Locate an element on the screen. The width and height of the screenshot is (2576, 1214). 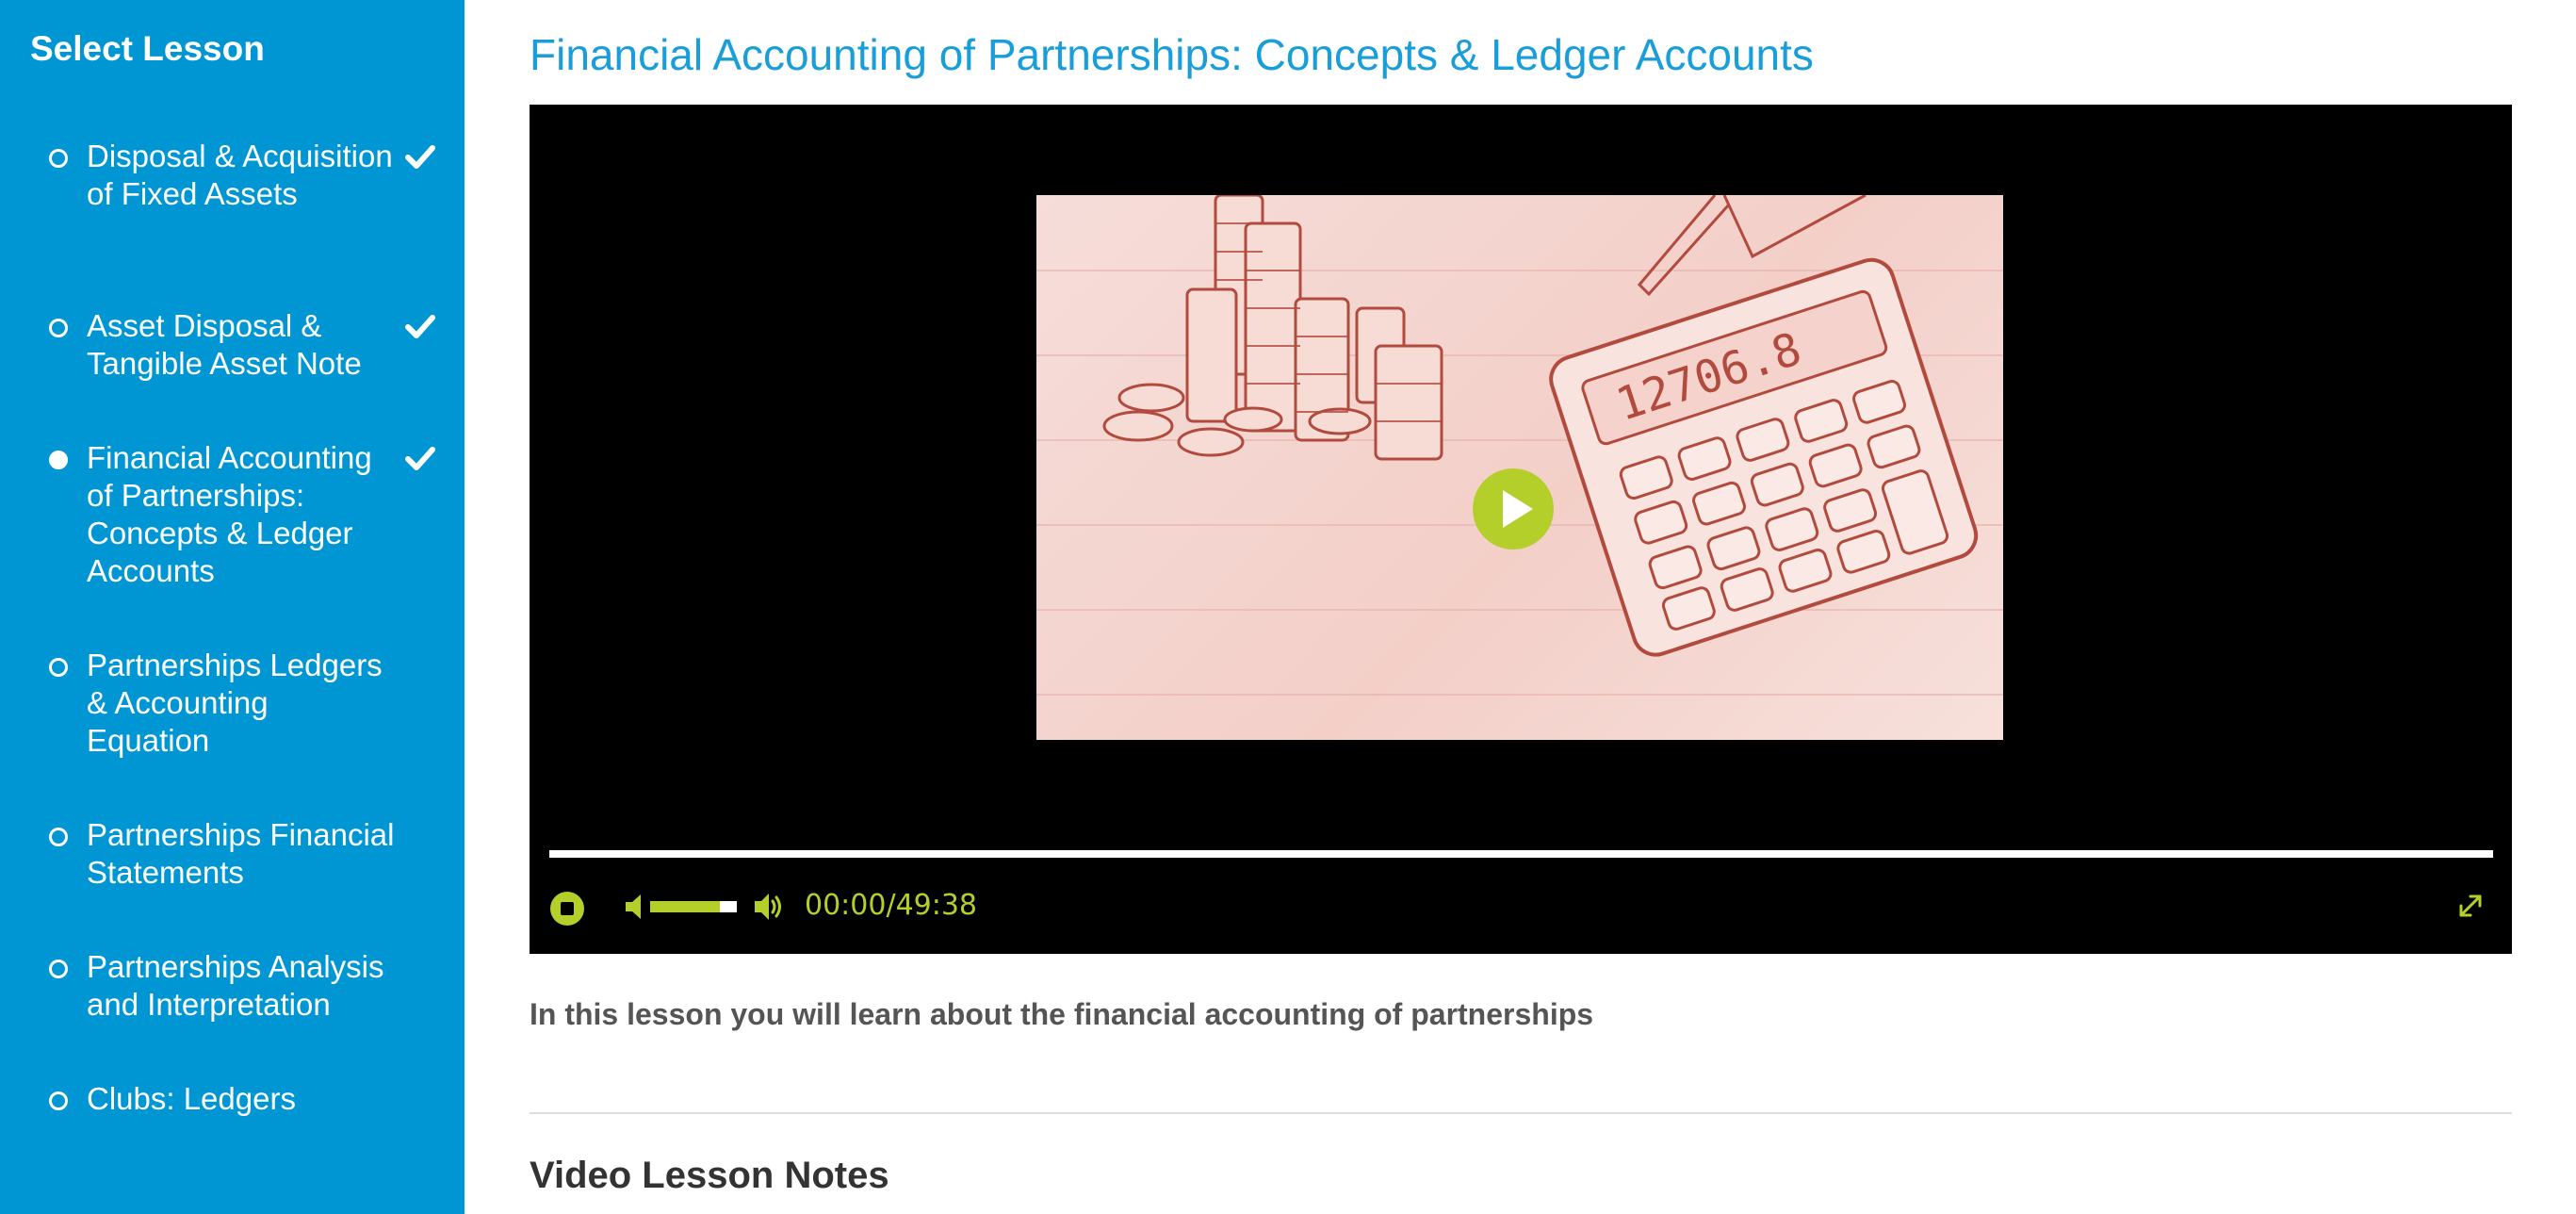
play-button is located at coordinates (1513, 509).